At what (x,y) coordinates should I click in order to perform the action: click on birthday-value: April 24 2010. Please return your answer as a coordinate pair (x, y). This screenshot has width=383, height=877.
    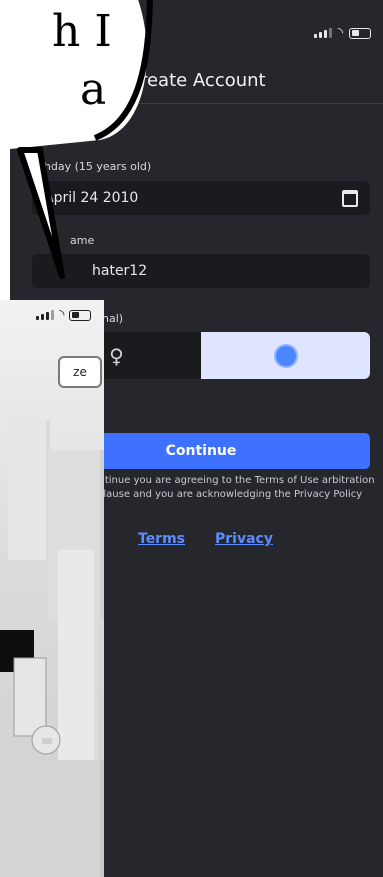
    Looking at the image, I should click on (91, 198).